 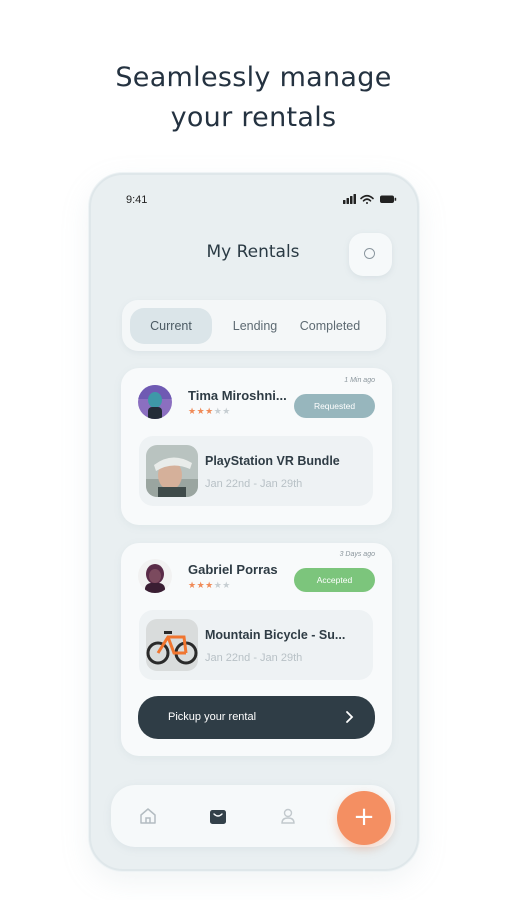 I want to click on chevron-right-icon, so click(x=350, y=717).